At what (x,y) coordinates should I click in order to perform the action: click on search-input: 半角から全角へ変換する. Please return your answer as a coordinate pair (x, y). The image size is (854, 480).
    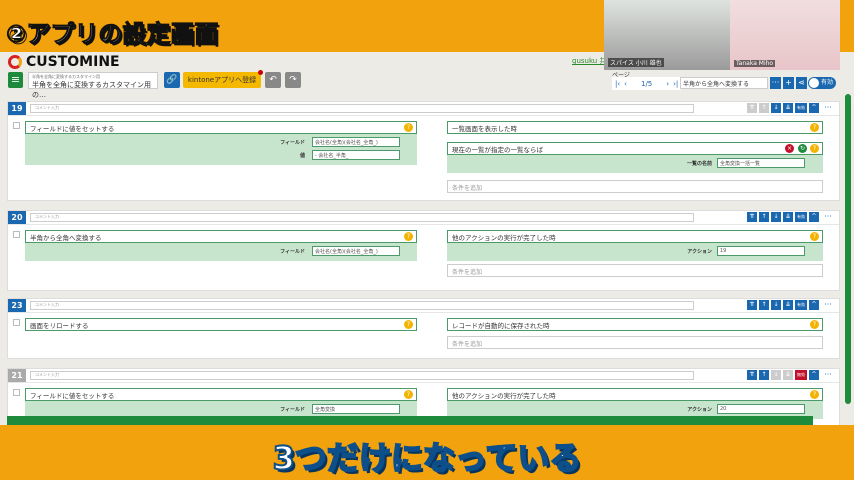
    Looking at the image, I should click on (724, 83).